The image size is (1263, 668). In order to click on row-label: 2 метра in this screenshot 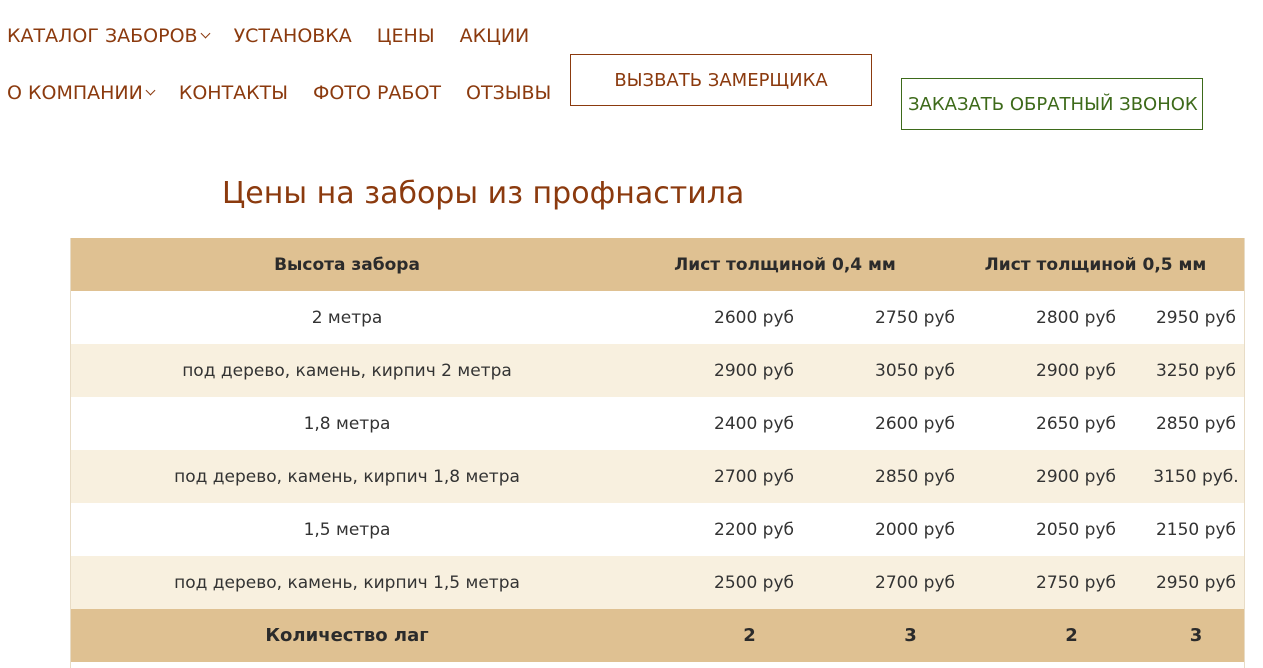, I will do `click(347, 317)`.